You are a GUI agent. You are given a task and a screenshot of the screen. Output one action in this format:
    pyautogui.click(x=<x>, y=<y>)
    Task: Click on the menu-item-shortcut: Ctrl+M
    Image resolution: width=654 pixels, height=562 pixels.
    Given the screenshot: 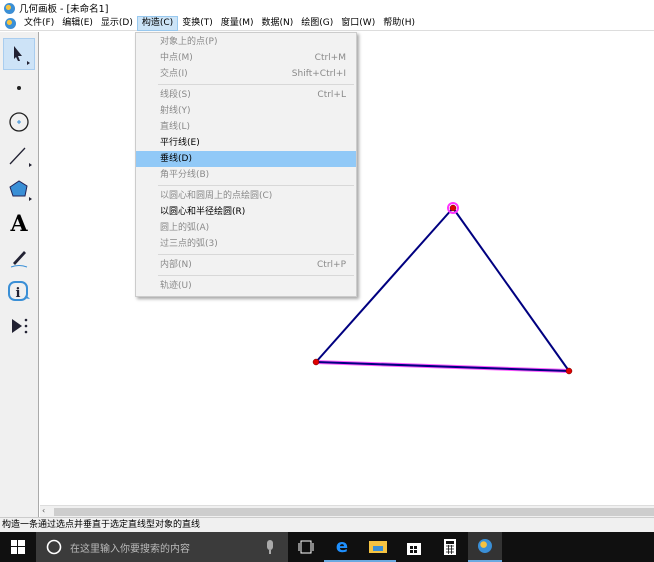 What is the action you would take?
    pyautogui.click(x=330, y=58)
    